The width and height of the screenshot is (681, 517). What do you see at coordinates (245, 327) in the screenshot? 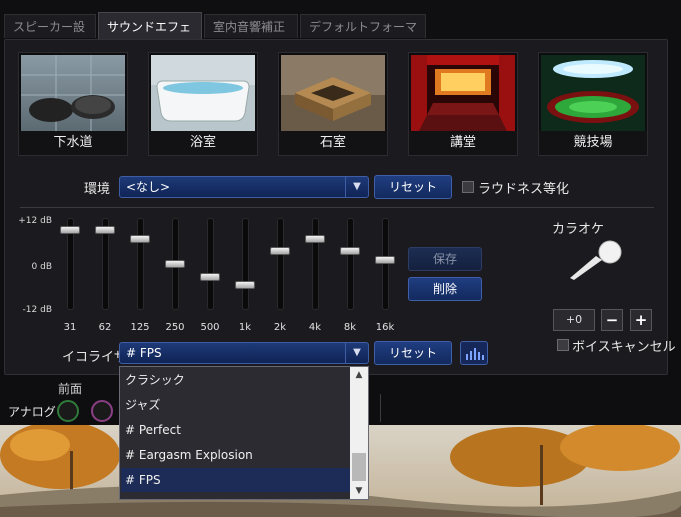
I see `eq-frequency-label: 1k` at bounding box center [245, 327].